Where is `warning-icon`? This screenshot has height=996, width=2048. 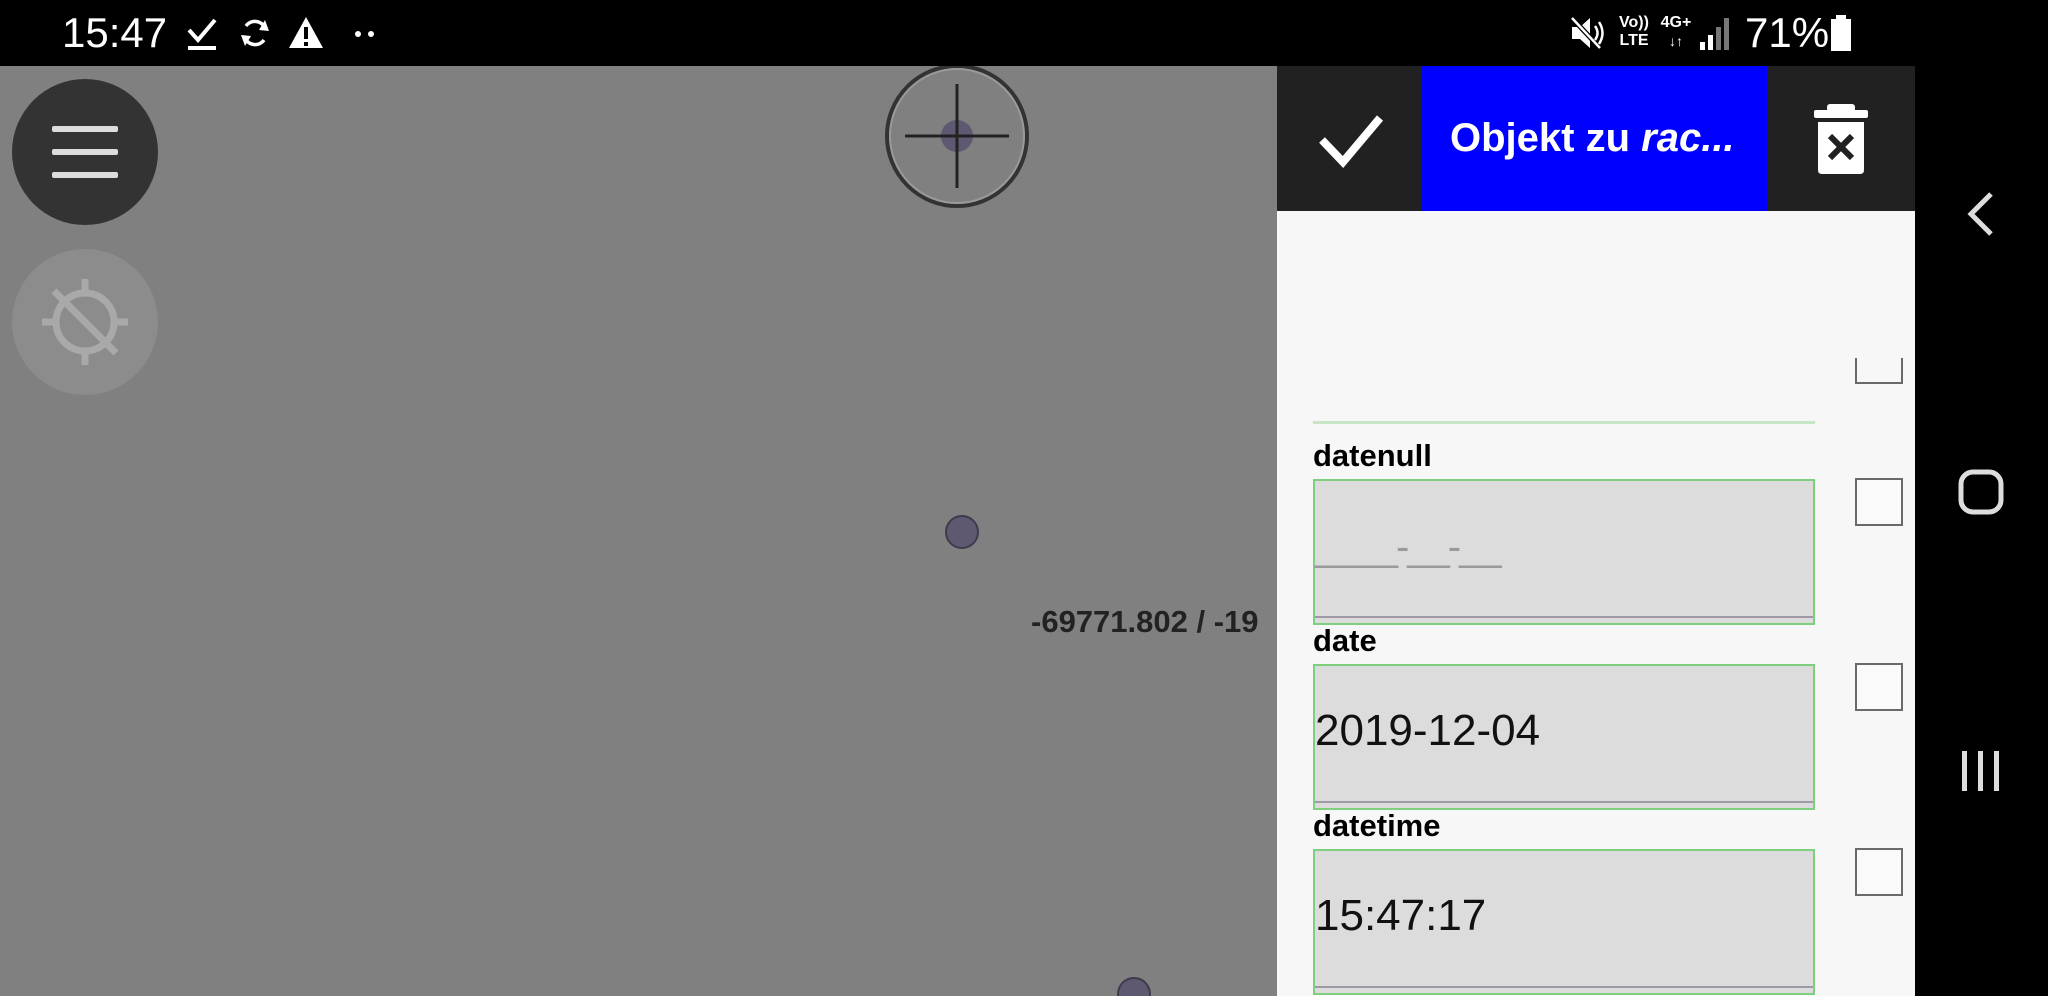
warning-icon is located at coordinates (306, 32).